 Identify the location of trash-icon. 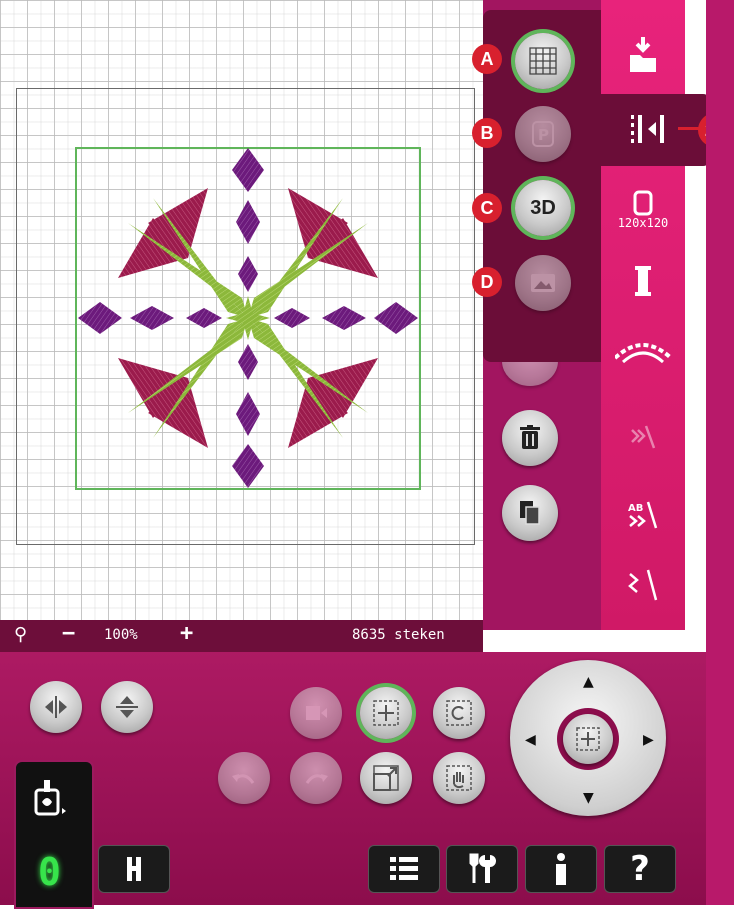
(530, 437).